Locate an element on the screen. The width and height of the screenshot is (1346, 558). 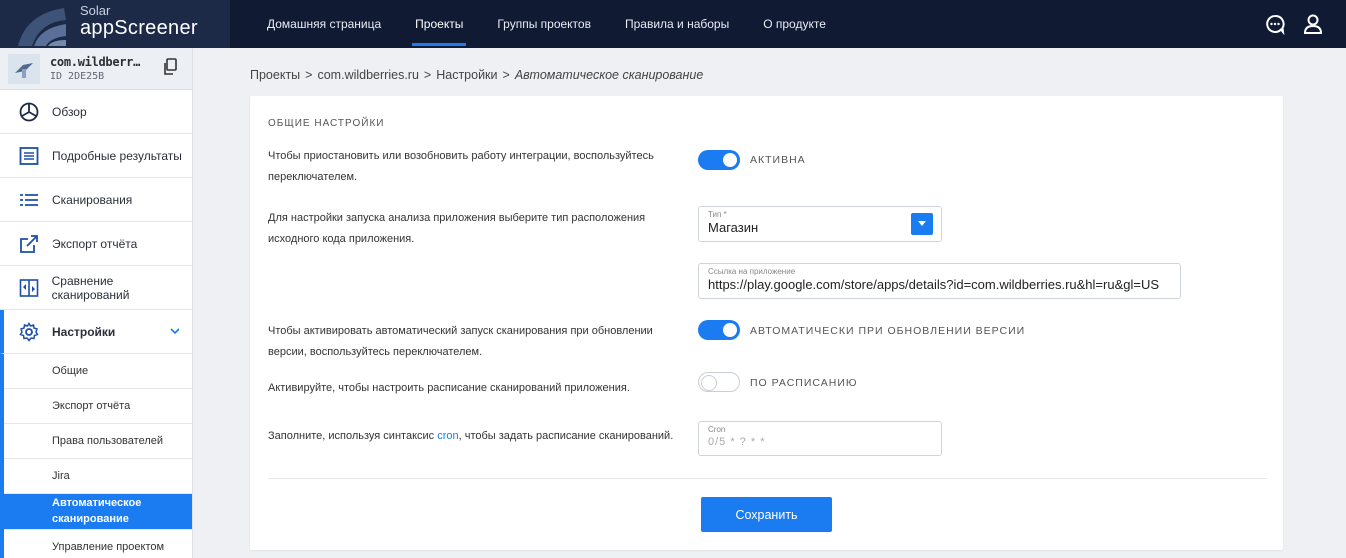
sidebar-item-label: Сравнение сканирований is located at coordinates (90, 287).